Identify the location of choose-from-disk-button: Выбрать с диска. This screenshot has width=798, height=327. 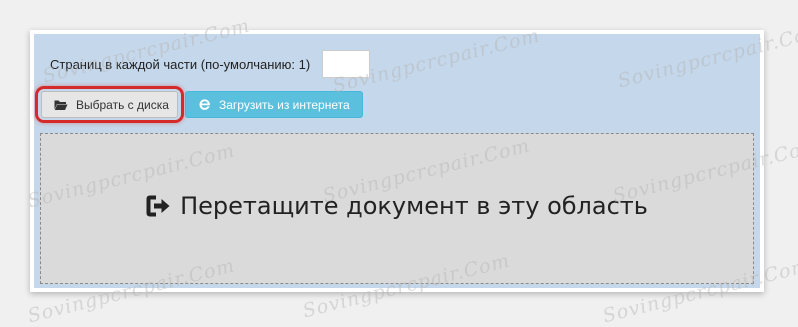
(109, 104).